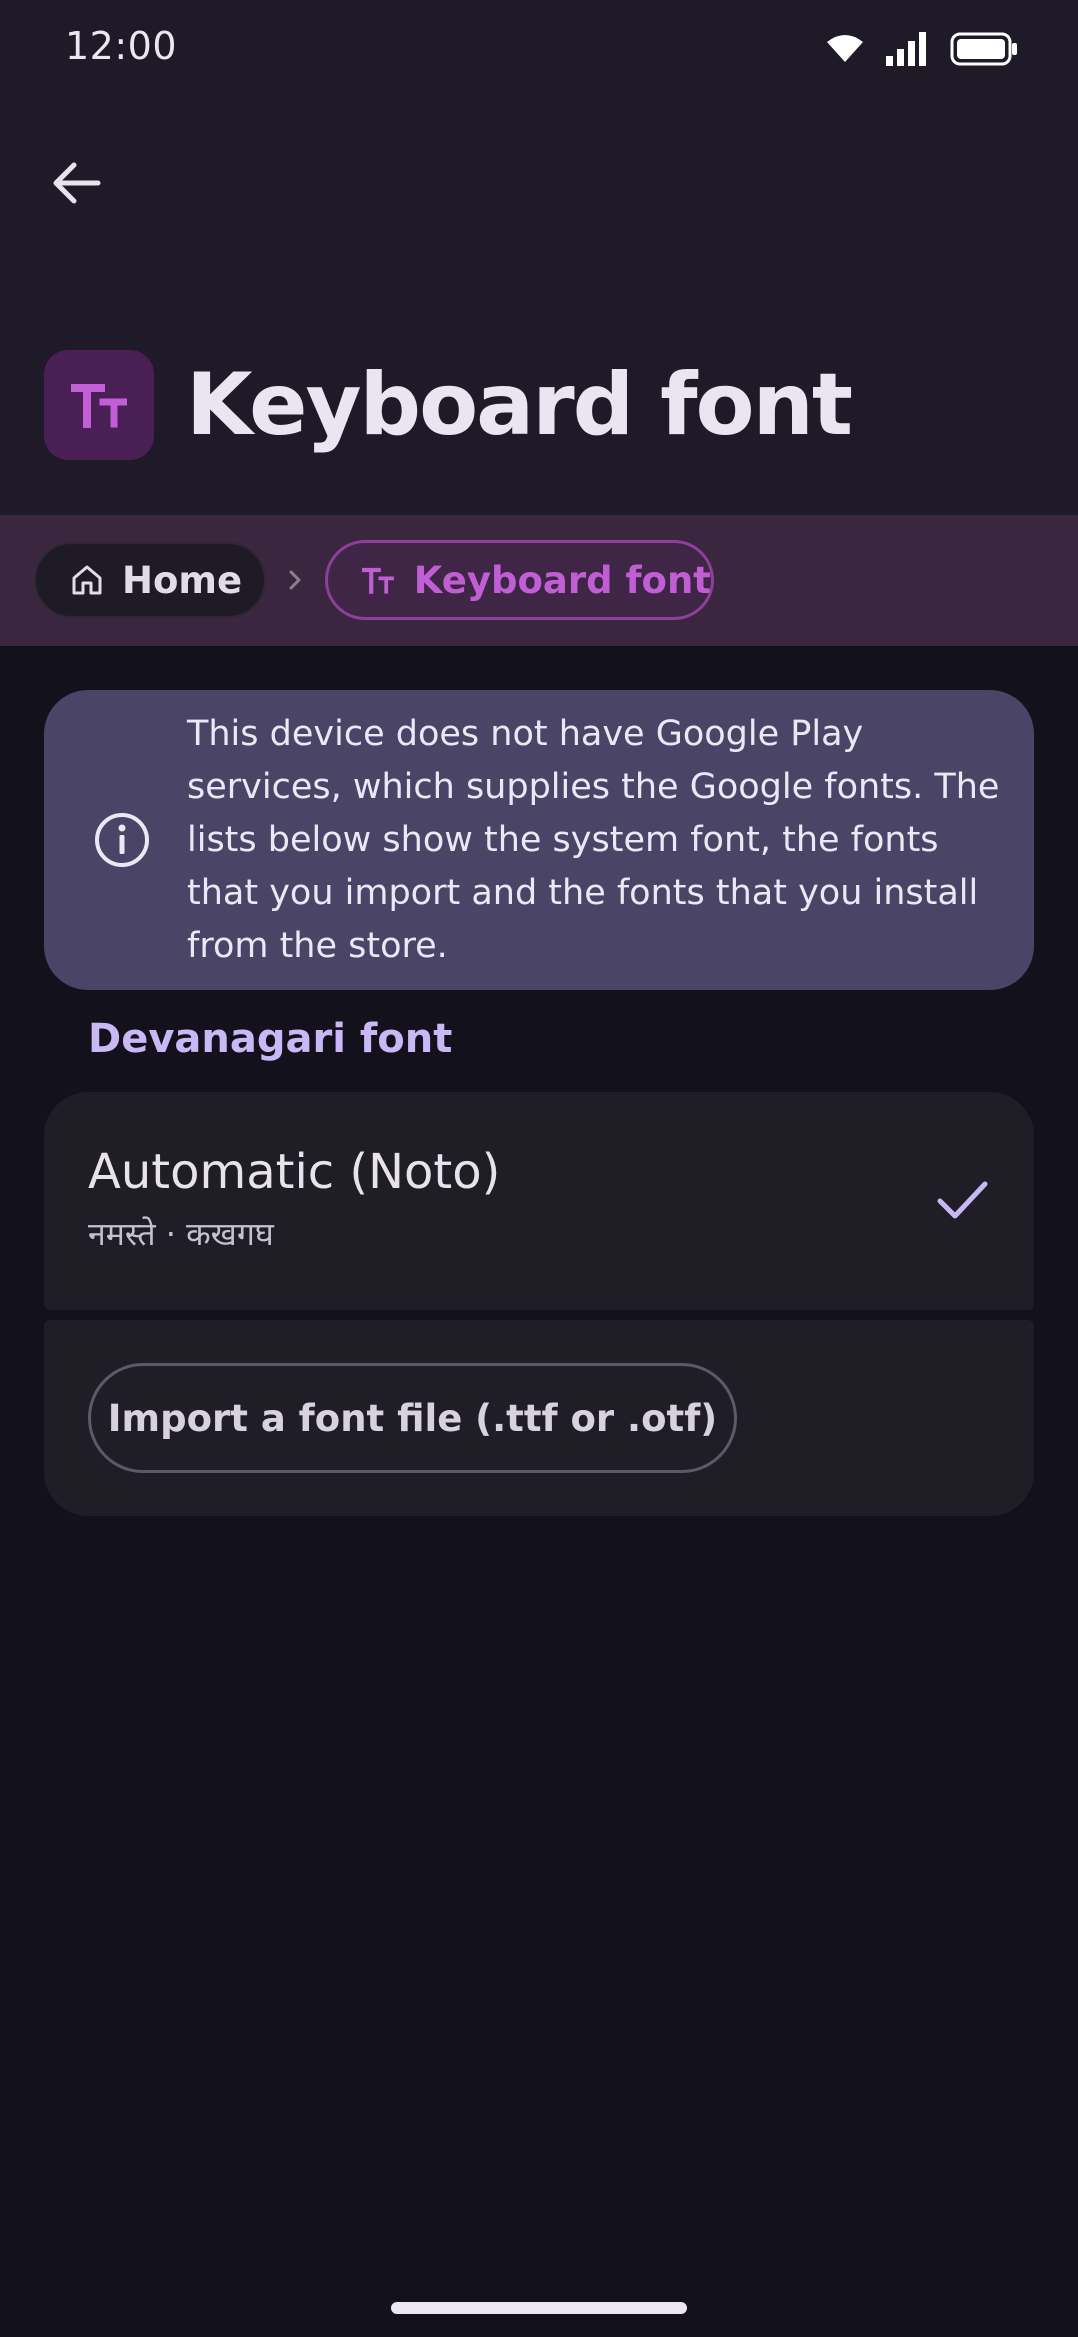 The height and width of the screenshot is (2337, 1078). Describe the element at coordinates (270, 1039) in the screenshot. I see `section-title: Devanagari font` at that location.